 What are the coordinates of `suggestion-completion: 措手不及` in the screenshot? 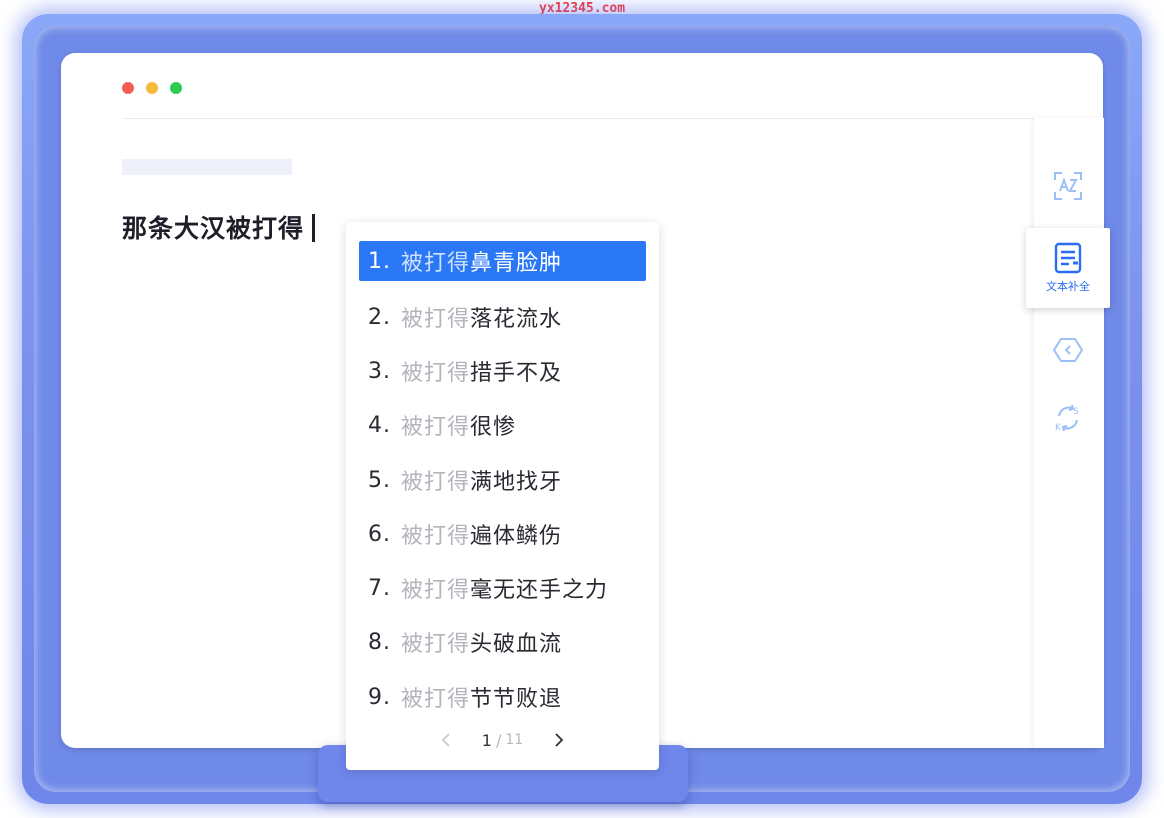 It's located at (516, 373).